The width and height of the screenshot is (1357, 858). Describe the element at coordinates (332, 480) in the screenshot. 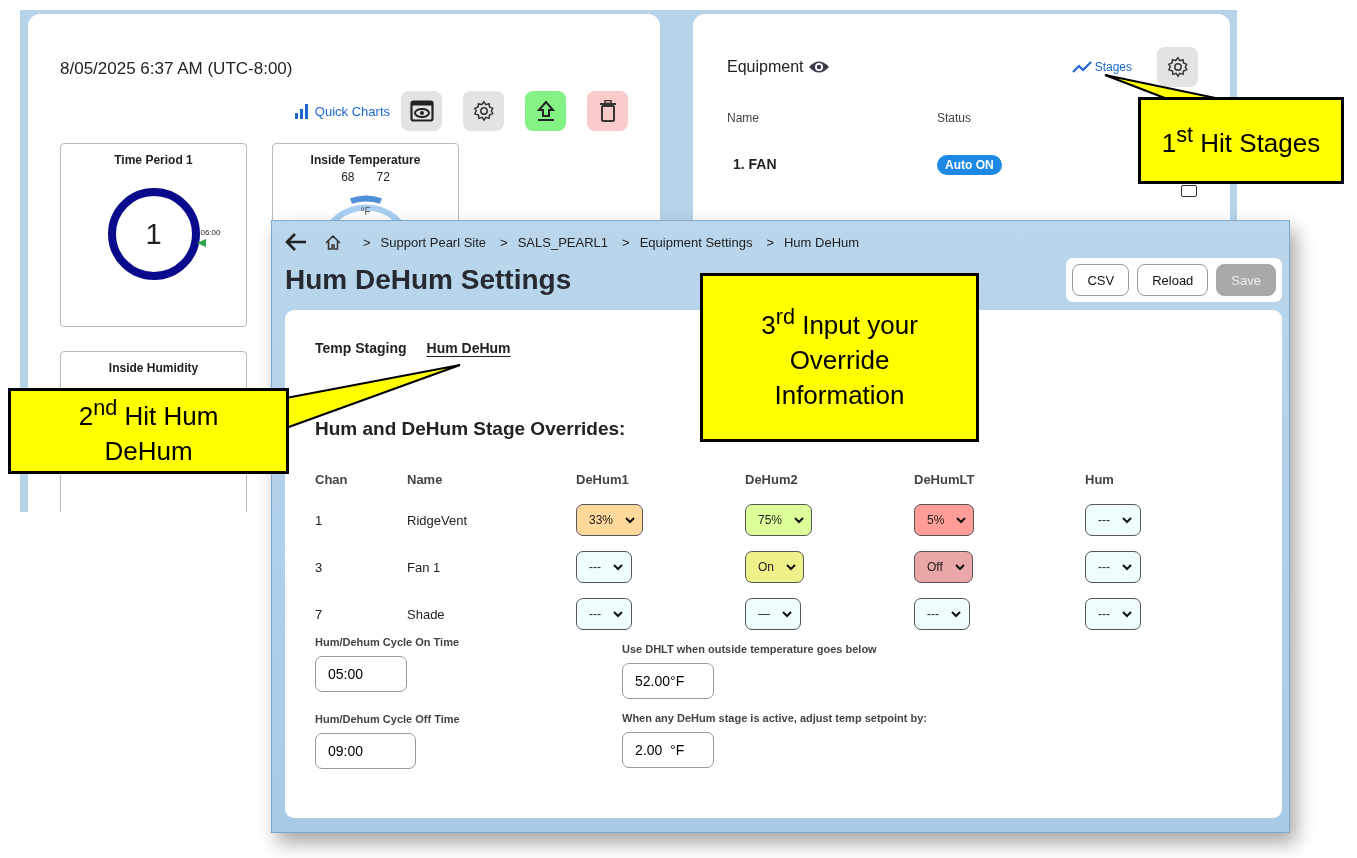

I see `column-header: Chan` at that location.